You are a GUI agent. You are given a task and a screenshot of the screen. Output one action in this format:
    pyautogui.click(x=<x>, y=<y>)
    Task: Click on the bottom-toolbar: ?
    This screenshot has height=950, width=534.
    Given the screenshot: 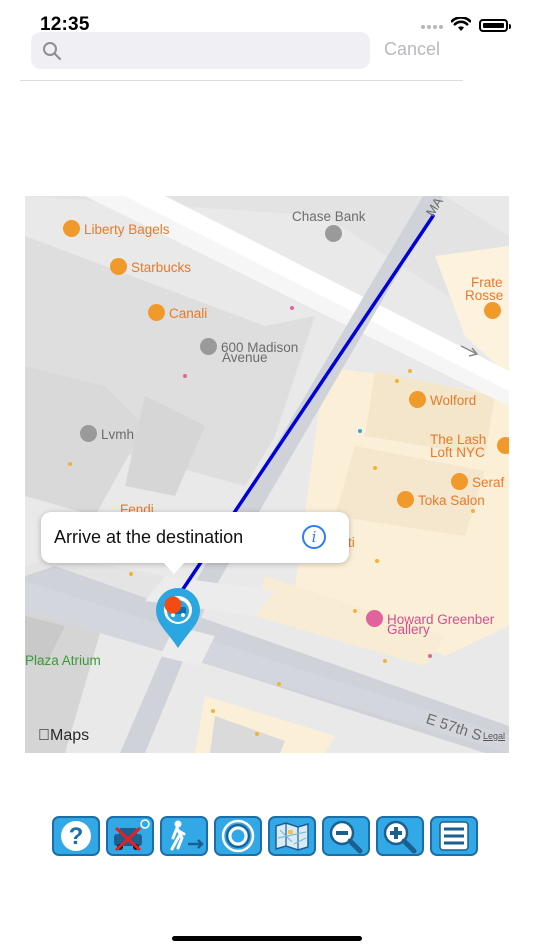 What is the action you would take?
    pyautogui.click(x=268, y=837)
    